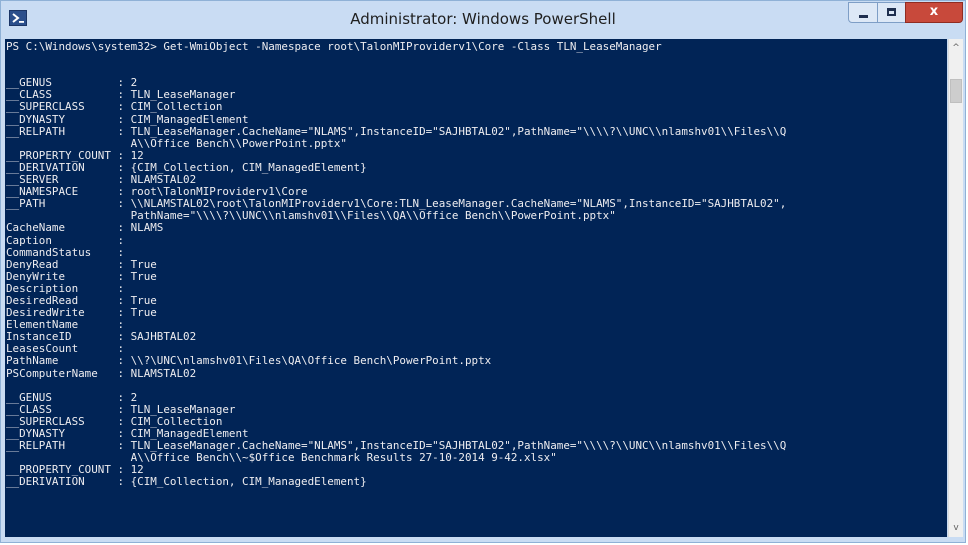  I want to click on minimize-icon, so click(863, 16).